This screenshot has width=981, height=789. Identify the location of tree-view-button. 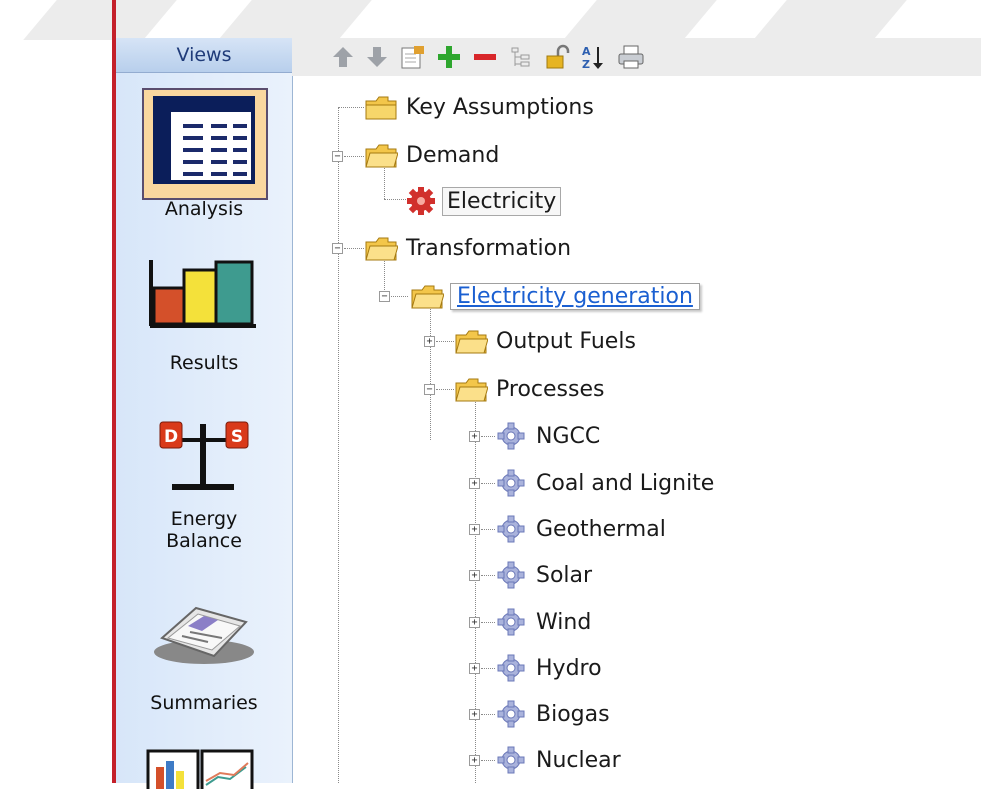
(521, 57).